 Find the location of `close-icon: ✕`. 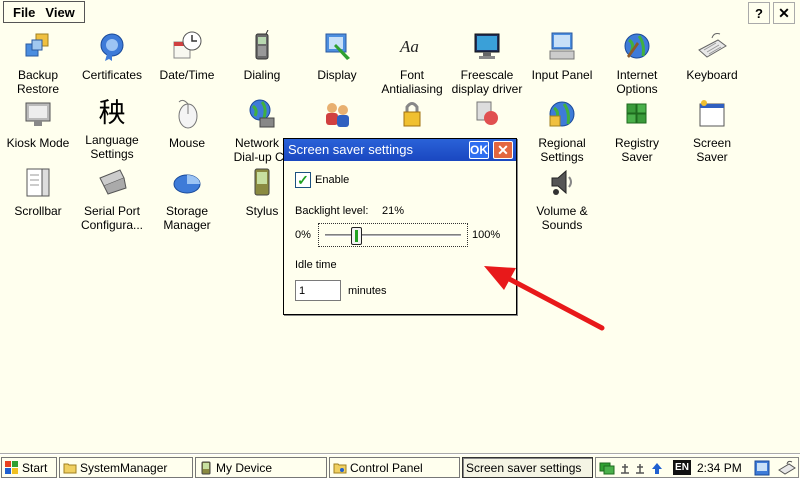

close-icon: ✕ is located at coordinates (784, 12).